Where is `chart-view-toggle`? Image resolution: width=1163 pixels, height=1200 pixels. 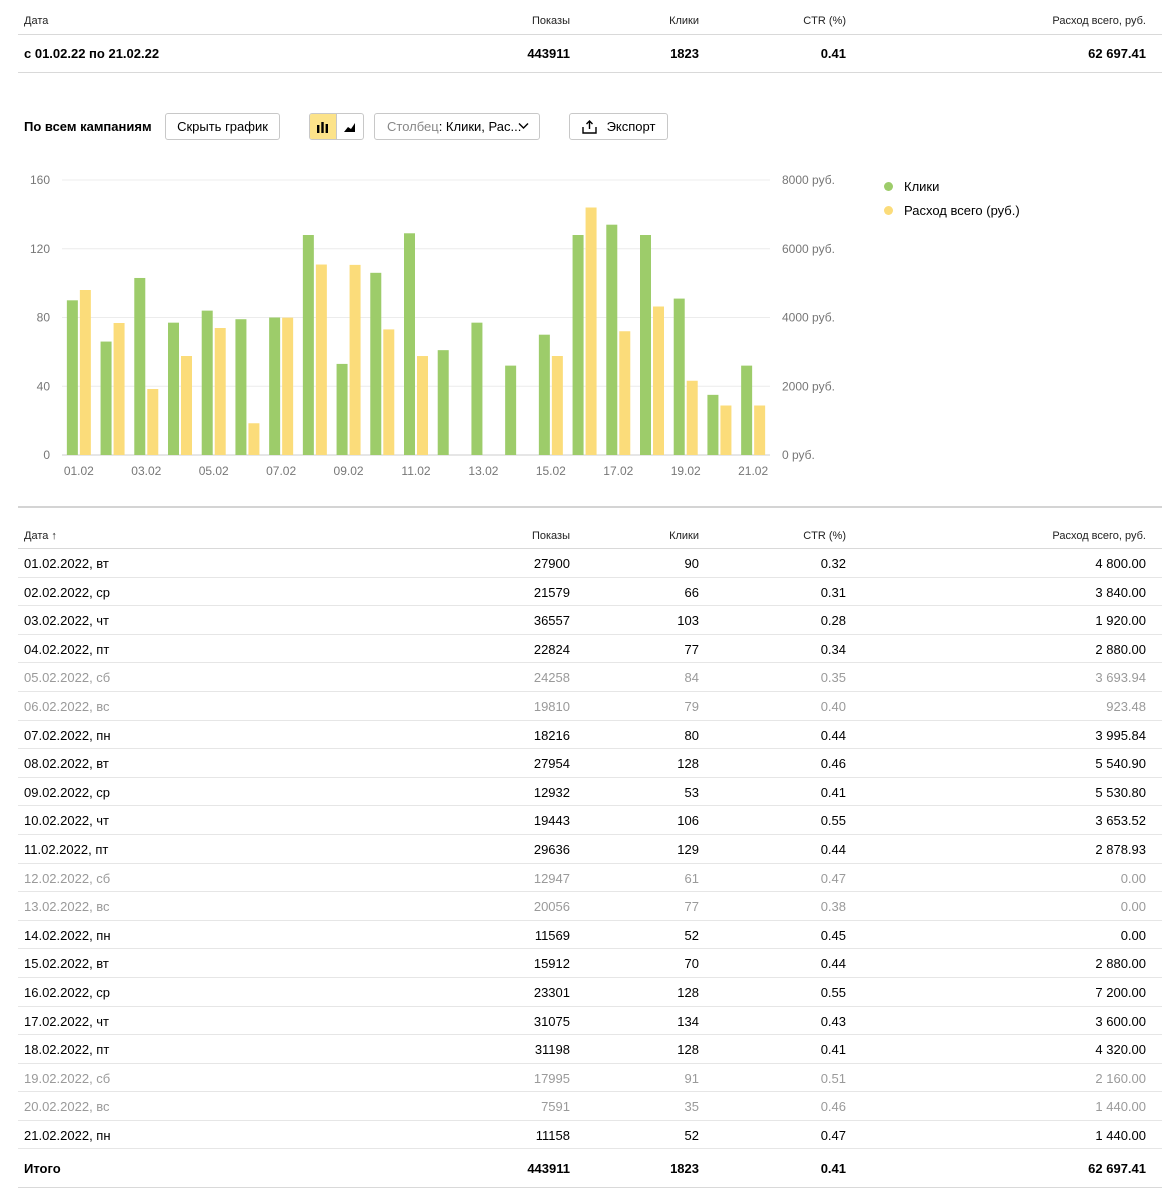
chart-view-toggle is located at coordinates (336, 126).